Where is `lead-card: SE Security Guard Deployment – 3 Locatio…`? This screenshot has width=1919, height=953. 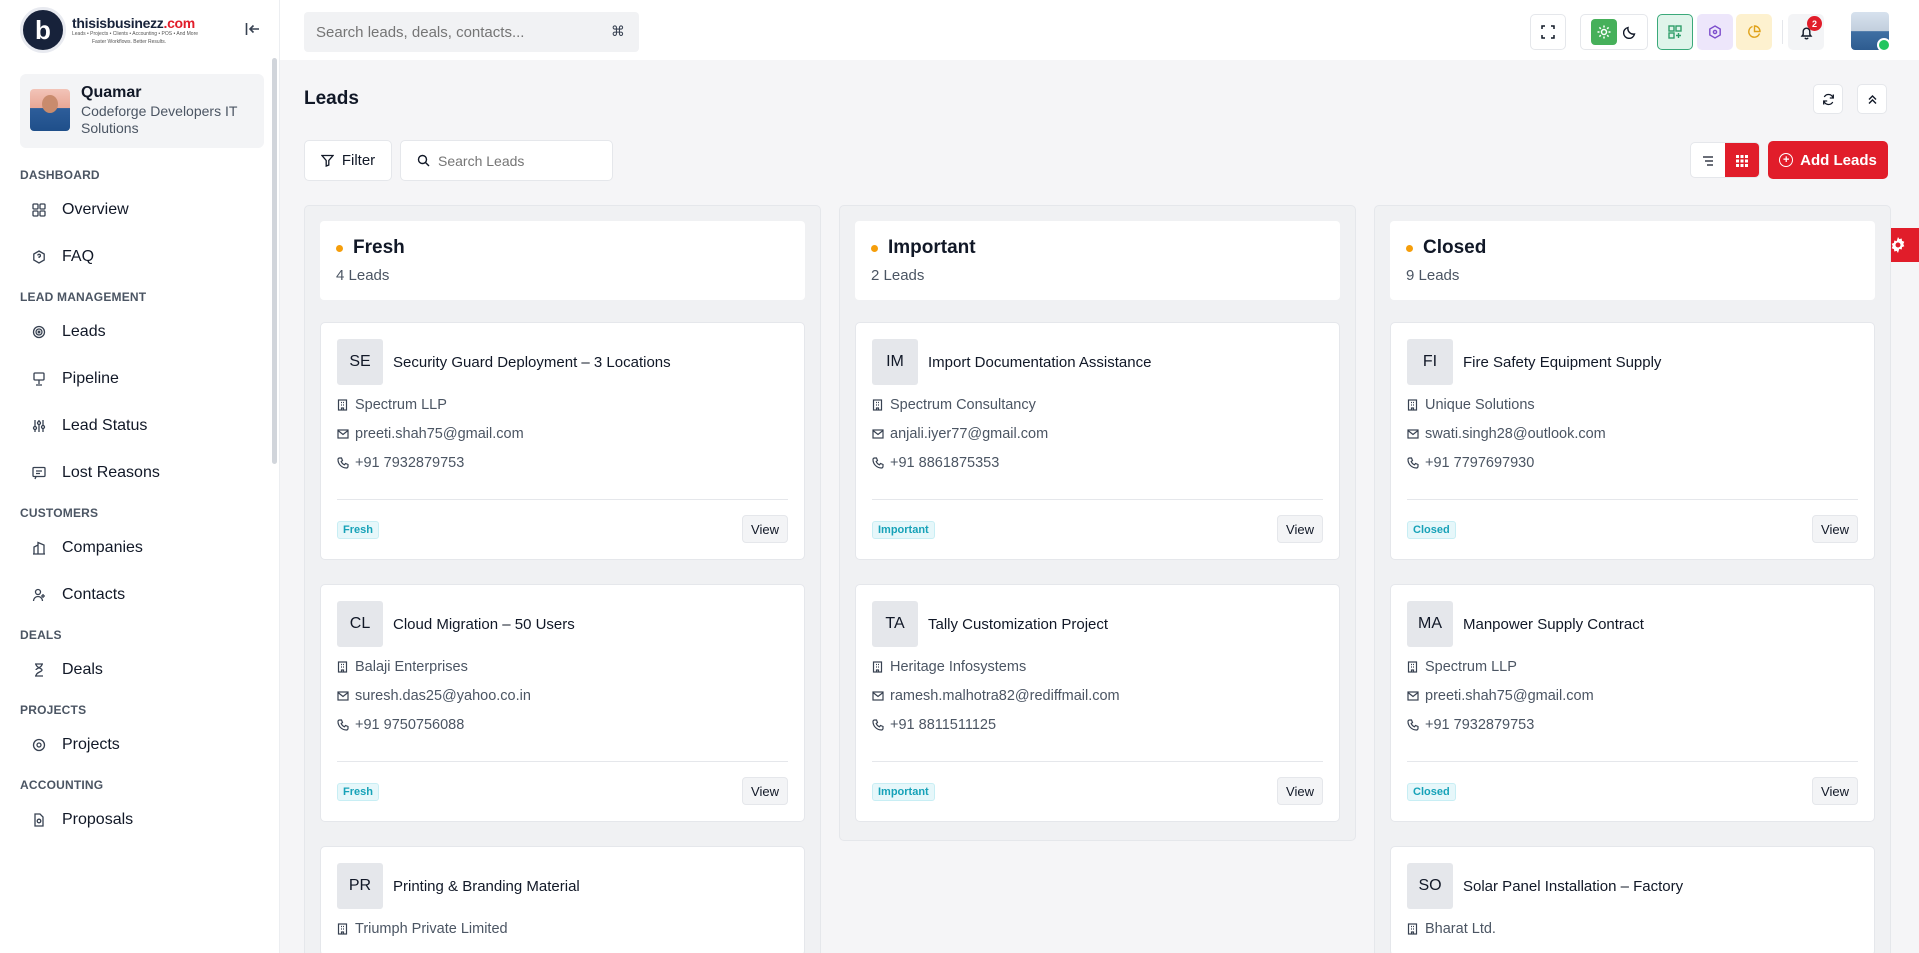
lead-card: SE Security Guard Deployment – 3 Locatio… is located at coordinates (562, 441).